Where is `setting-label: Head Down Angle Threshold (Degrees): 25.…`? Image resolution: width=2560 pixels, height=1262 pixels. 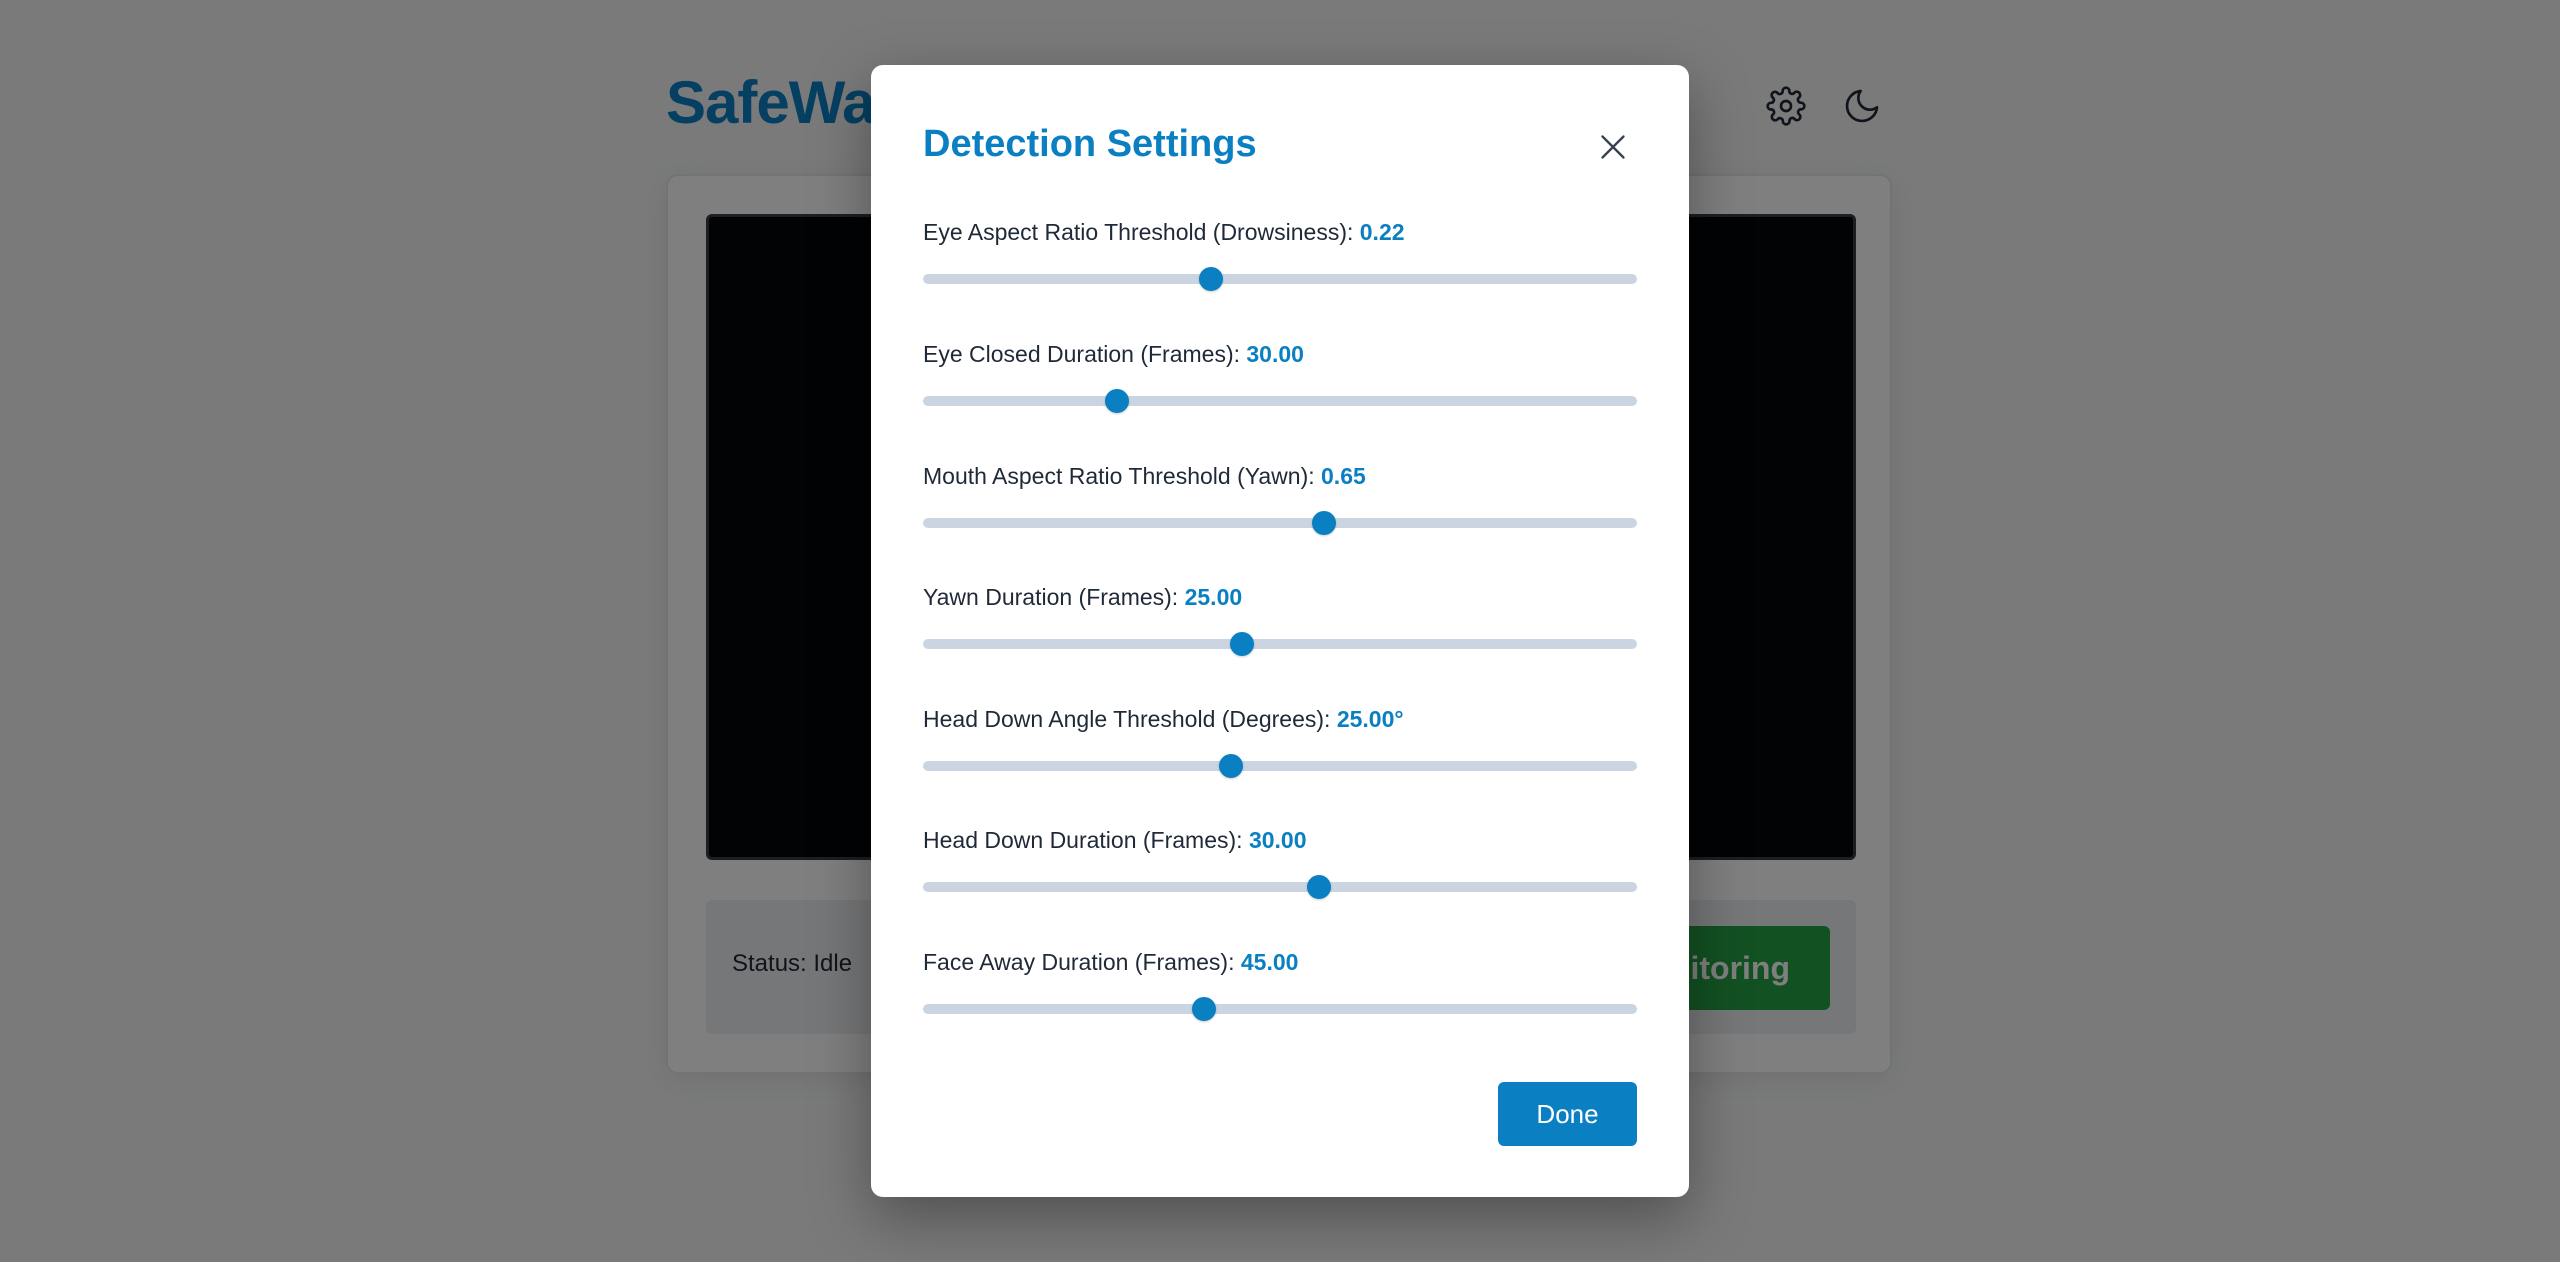 setting-label: Head Down Angle Threshold (Degrees): 25.… is located at coordinates (1163, 719).